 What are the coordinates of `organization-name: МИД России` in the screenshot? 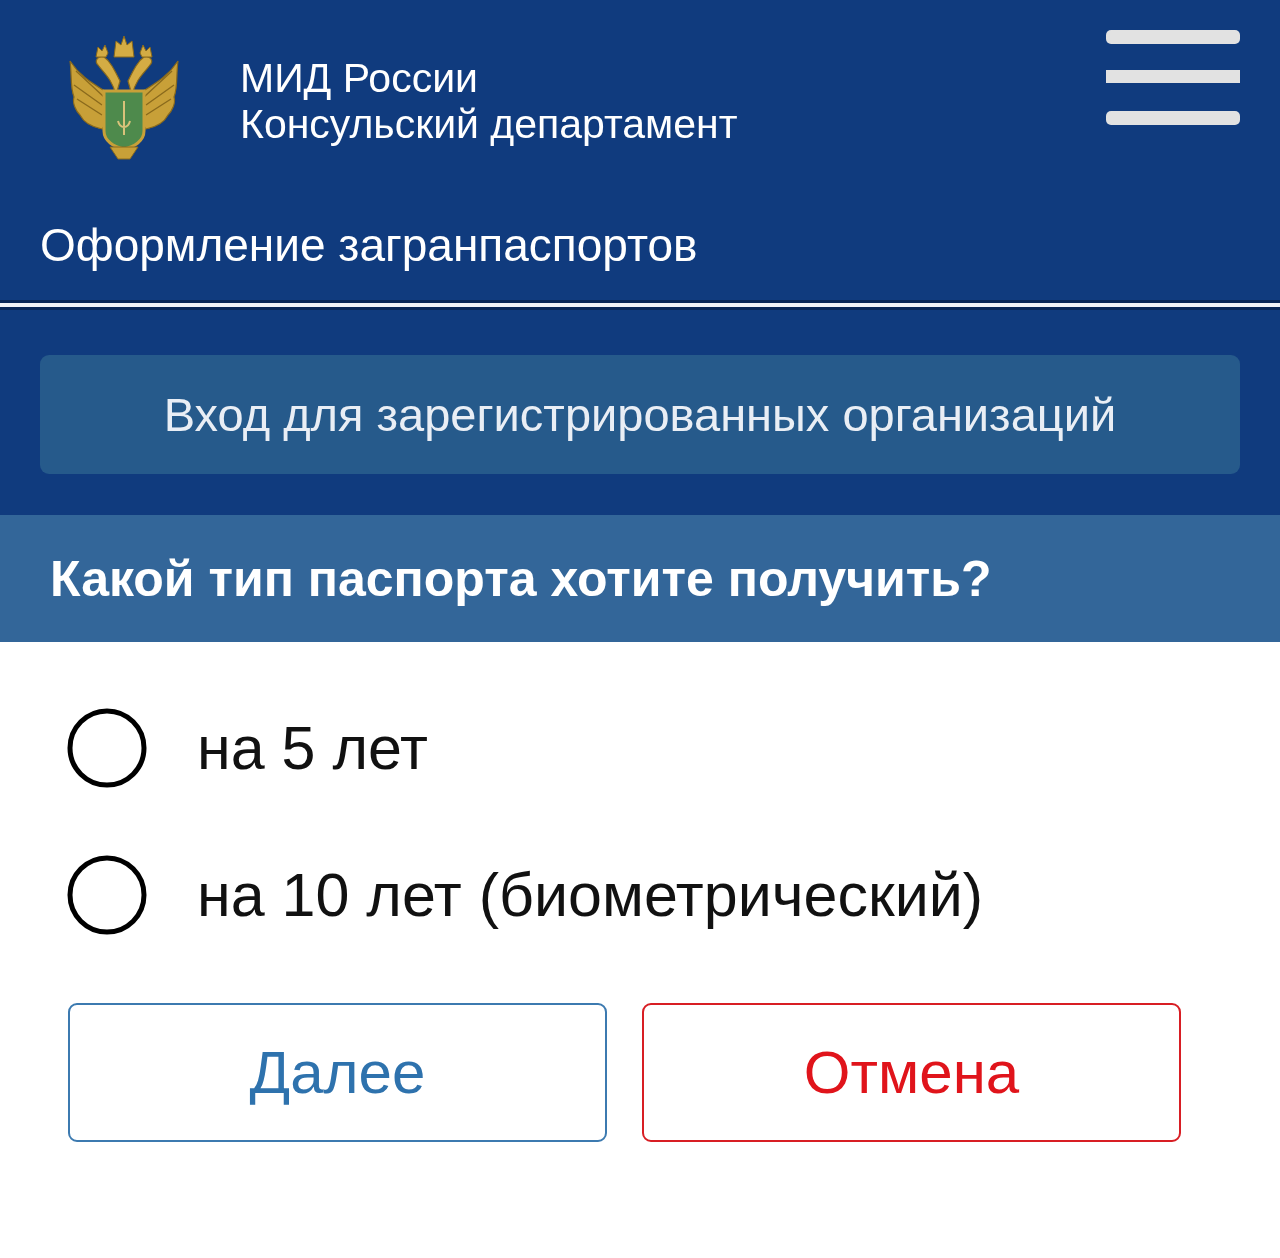 It's located at (359, 78).